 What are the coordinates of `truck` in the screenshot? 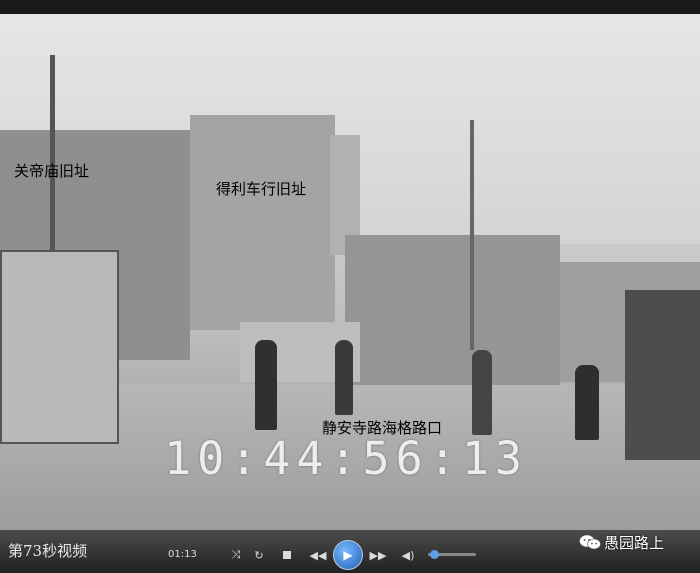 It's located at (662, 375).